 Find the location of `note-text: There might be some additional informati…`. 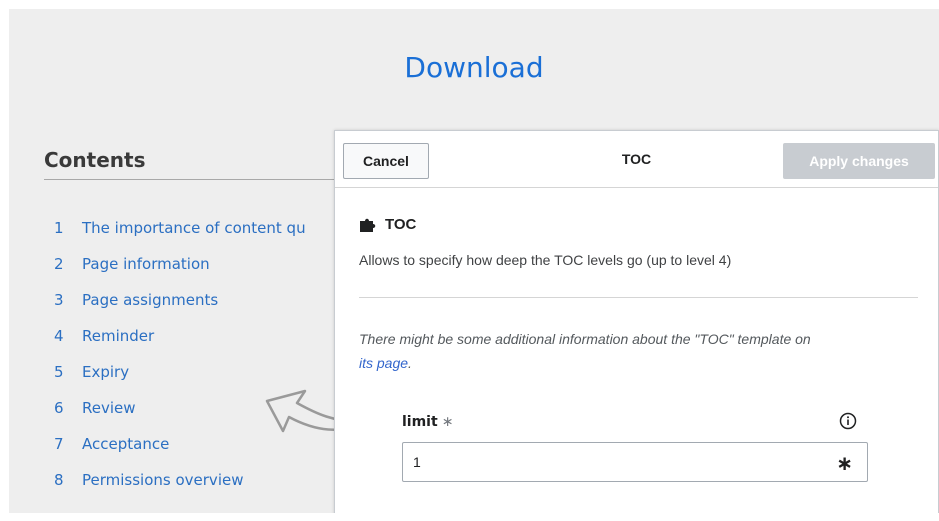

note-text: There might be some additional informati… is located at coordinates (585, 339).